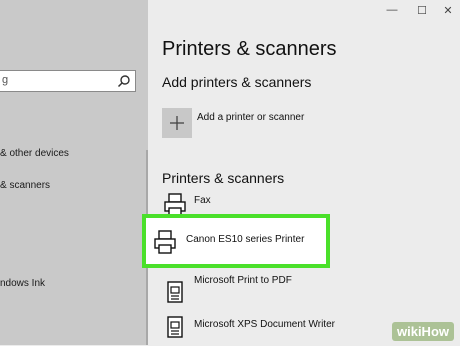  Describe the element at coordinates (22, 283) in the screenshot. I see `sidebar-item-pen-windows-ink: ndows Ink` at that location.